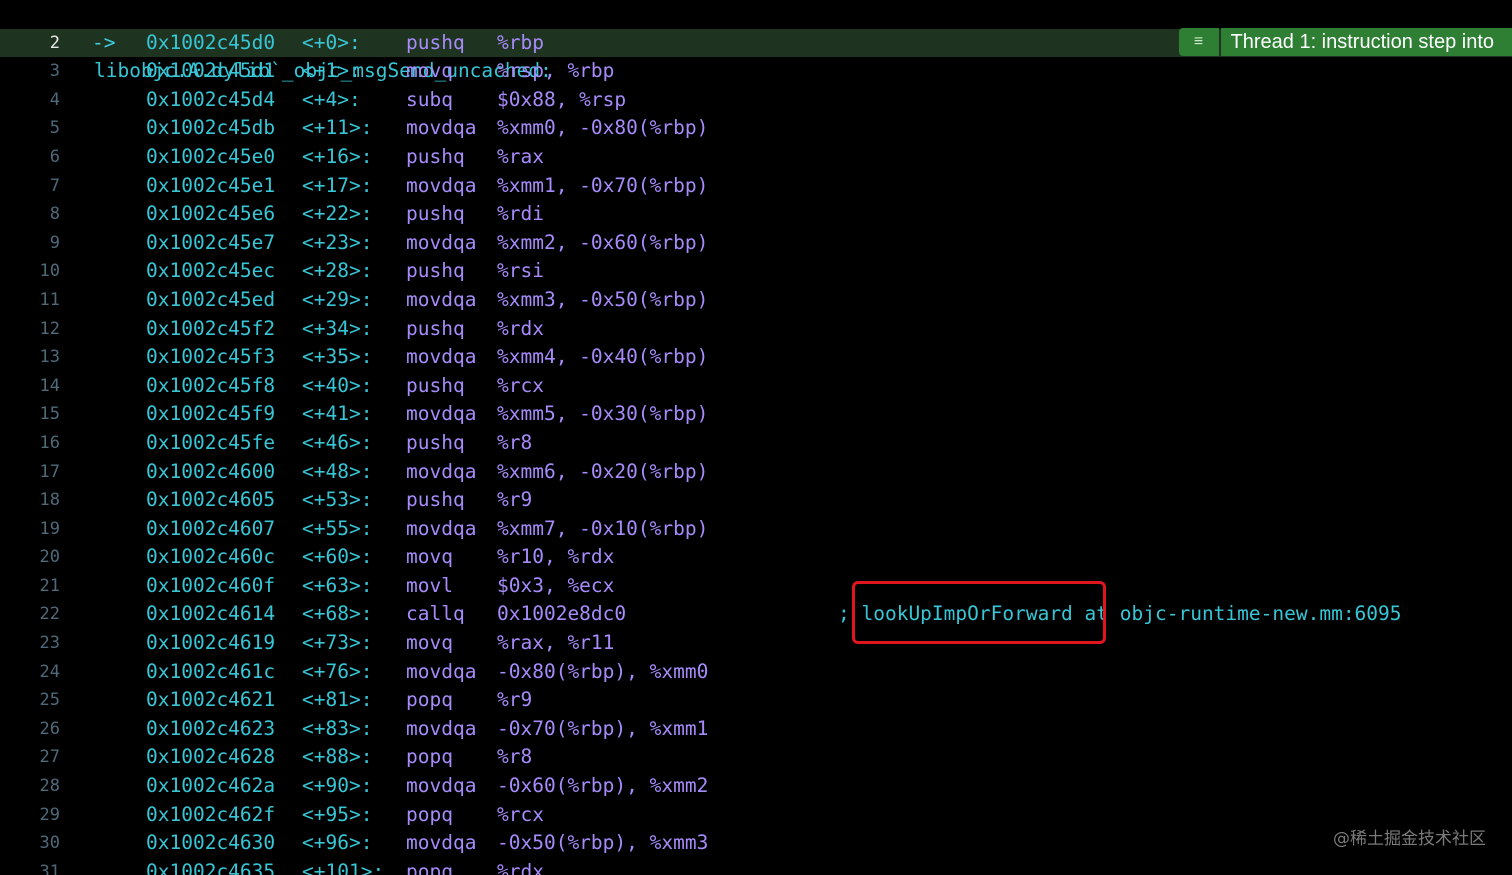  I want to click on line-number: 11, so click(49, 299).